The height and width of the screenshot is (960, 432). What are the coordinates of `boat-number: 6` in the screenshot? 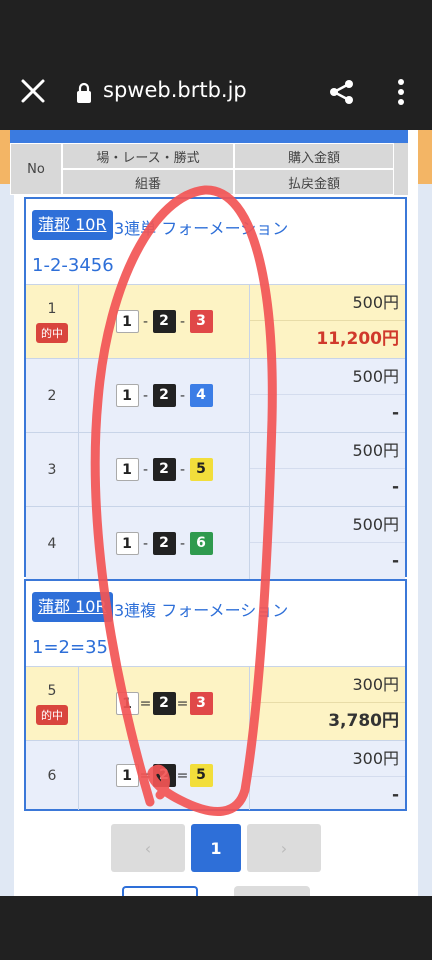 It's located at (201, 543).